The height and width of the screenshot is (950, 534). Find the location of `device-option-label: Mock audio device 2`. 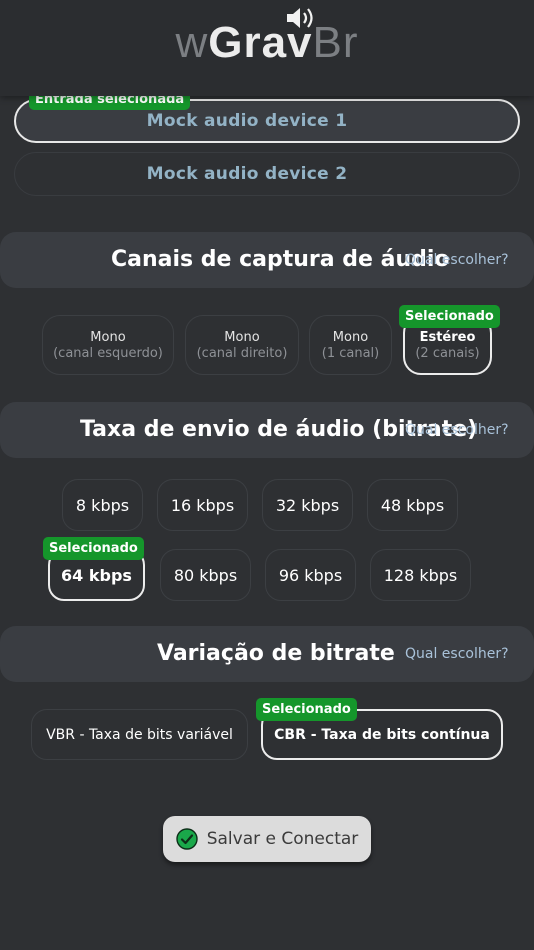

device-option-label: Mock audio device 2 is located at coordinates (247, 174).